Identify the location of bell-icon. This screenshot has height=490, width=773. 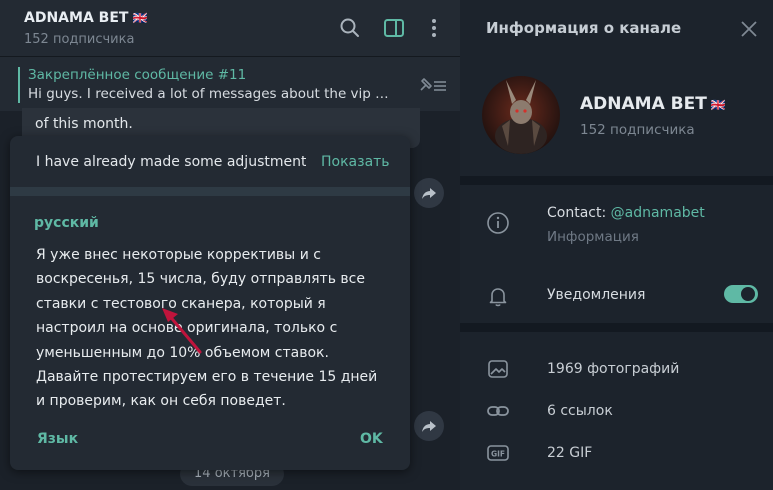
(498, 297).